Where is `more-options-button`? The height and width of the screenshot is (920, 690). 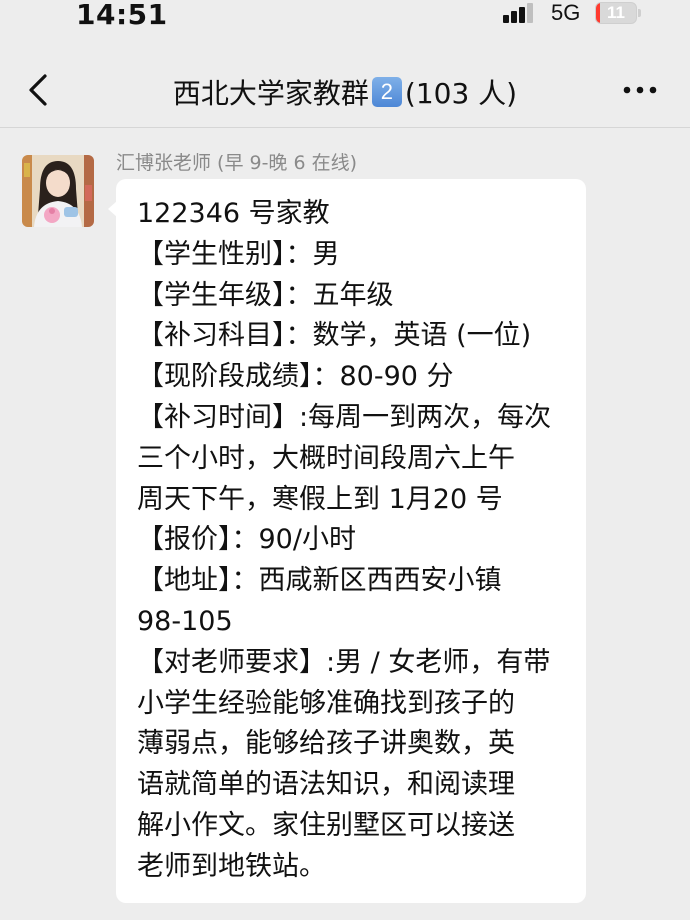 more-options-button is located at coordinates (640, 90).